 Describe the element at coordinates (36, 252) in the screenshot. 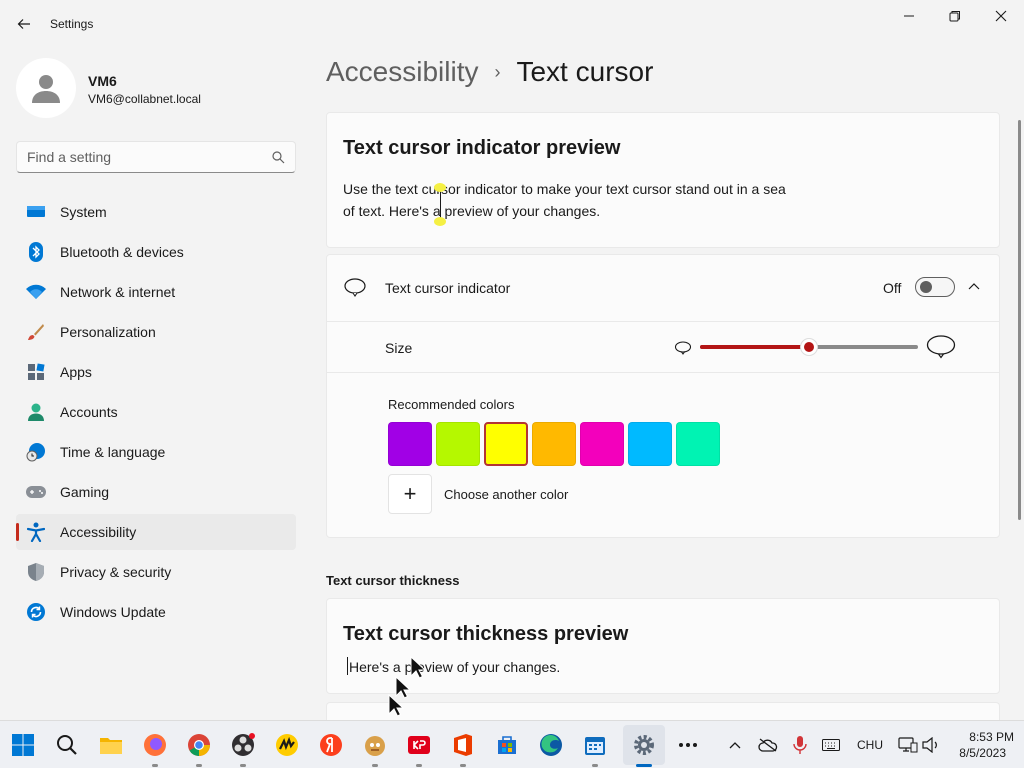

I see `bluetooth-icon` at that location.